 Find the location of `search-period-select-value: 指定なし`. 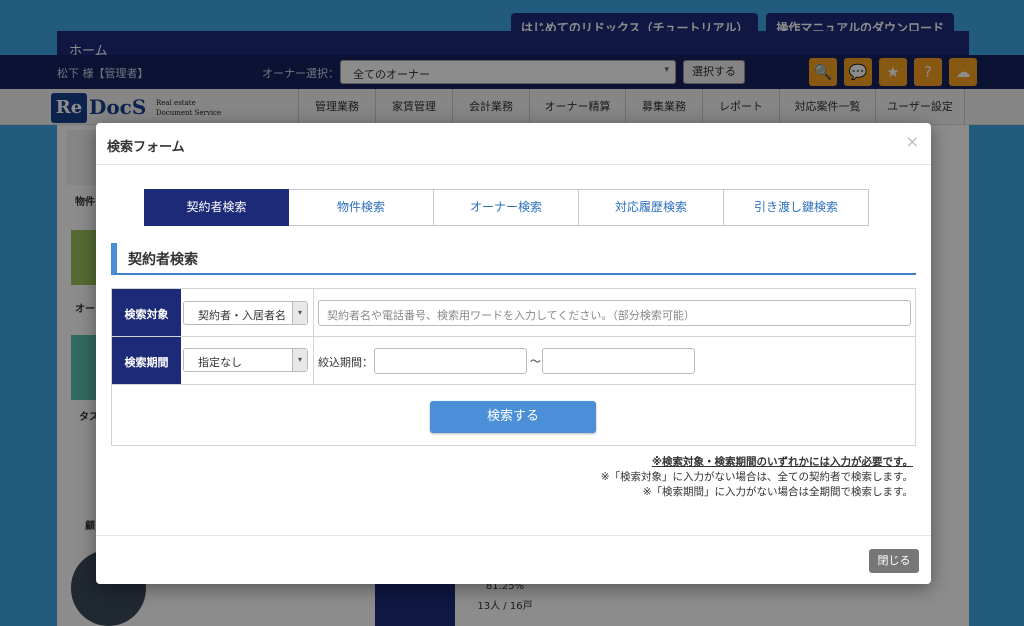

search-period-select-value: 指定なし is located at coordinates (220, 362).